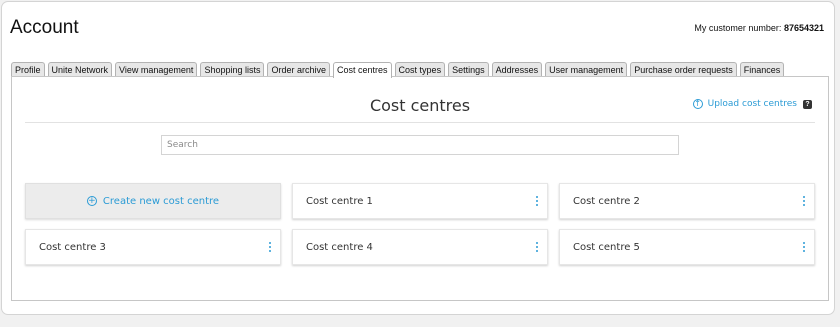 The height and width of the screenshot is (327, 840). I want to click on plus-circle-icon: +, so click(91, 200).